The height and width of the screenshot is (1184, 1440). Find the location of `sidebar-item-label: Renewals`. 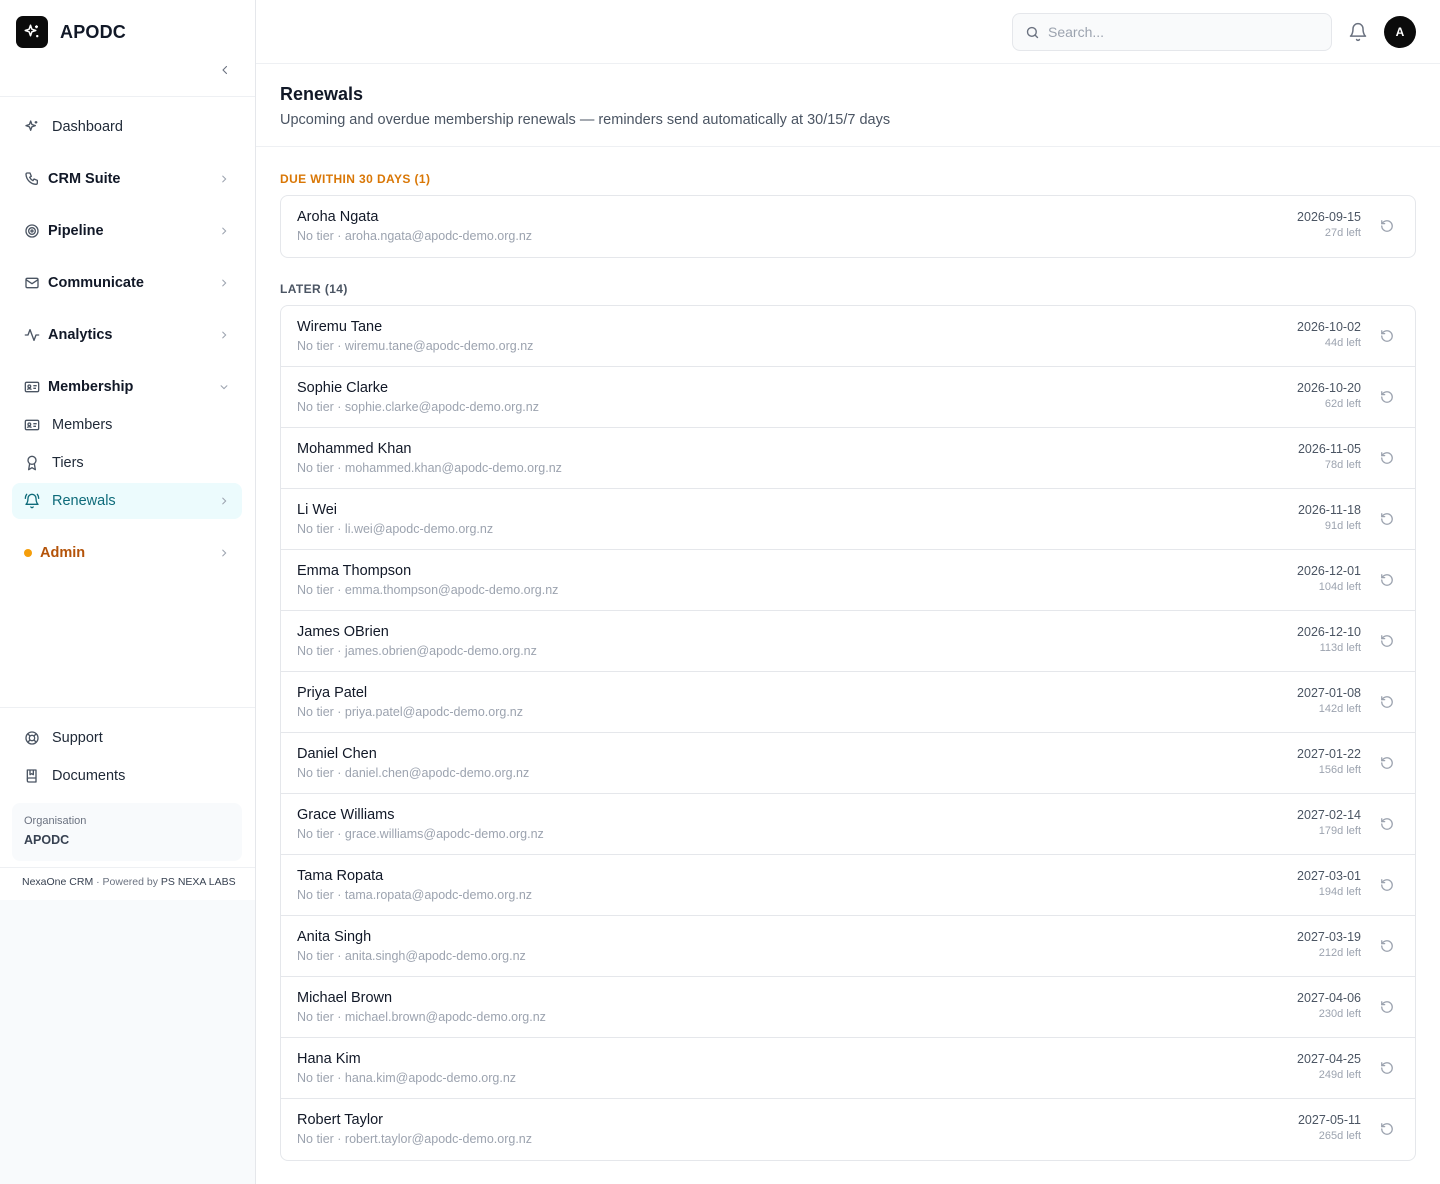

sidebar-item-label: Renewals is located at coordinates (84, 501).